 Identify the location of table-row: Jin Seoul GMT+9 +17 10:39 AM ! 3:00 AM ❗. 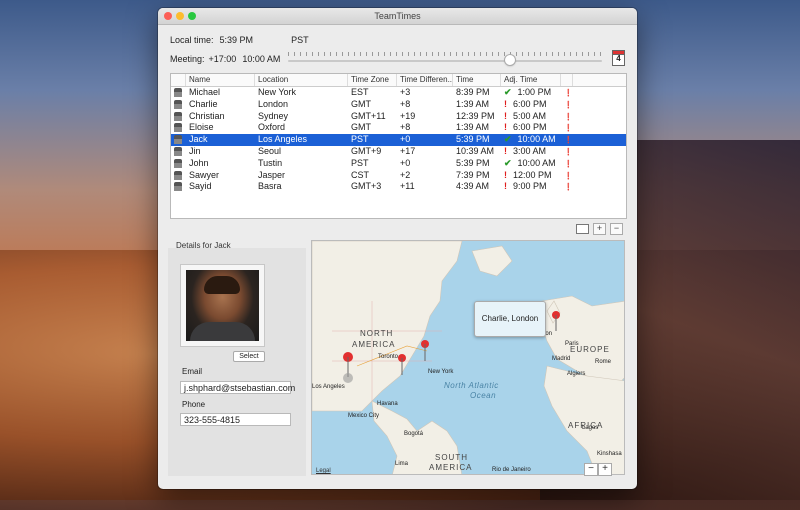
(398, 152).